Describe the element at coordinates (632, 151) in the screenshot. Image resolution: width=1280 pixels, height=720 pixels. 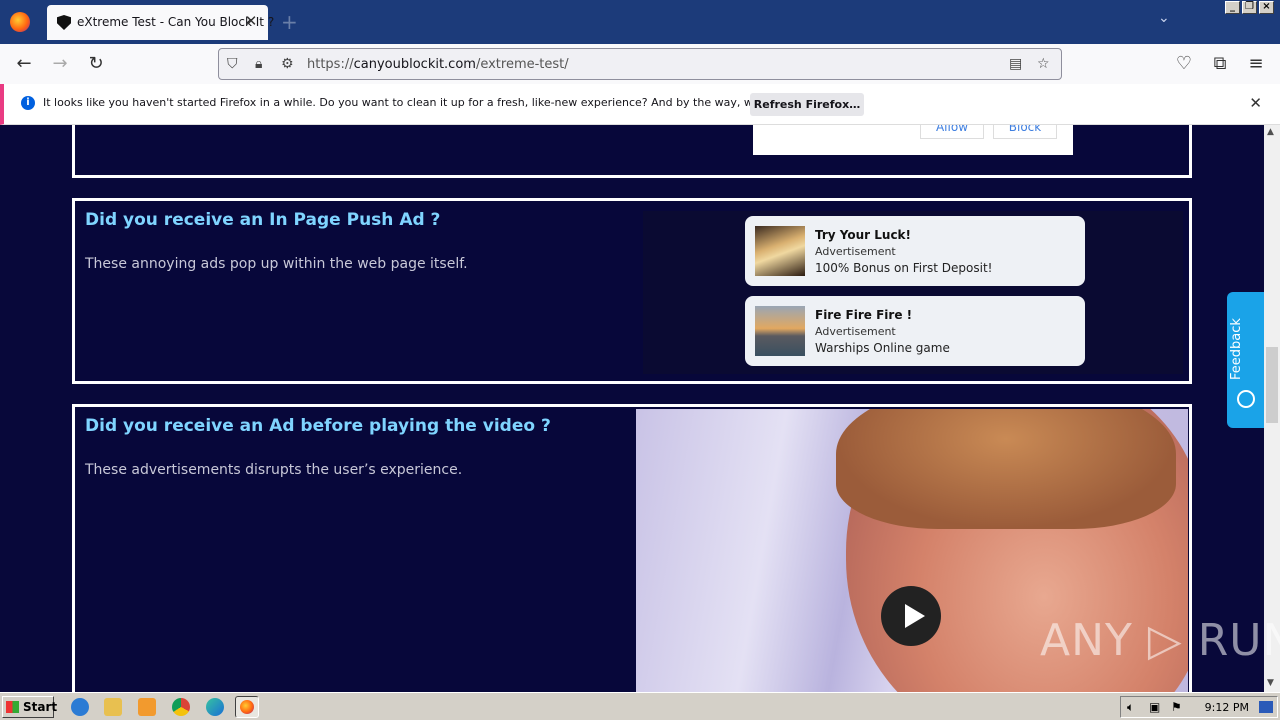
I see `notification-card: Allow Block` at that location.